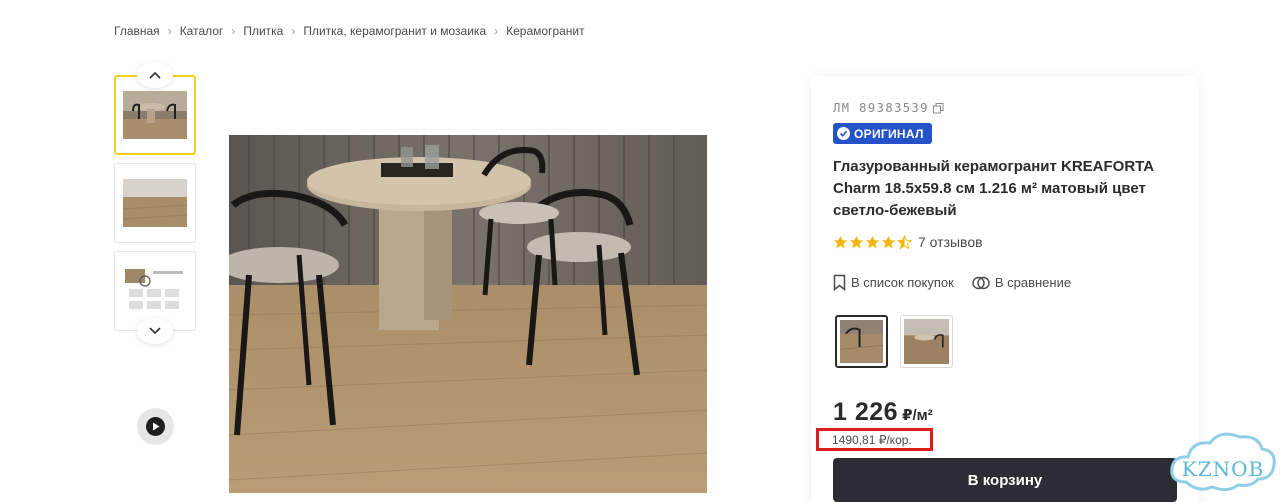  Describe the element at coordinates (137, 31) in the screenshot. I see `breadcrumb-home: Главная` at that location.